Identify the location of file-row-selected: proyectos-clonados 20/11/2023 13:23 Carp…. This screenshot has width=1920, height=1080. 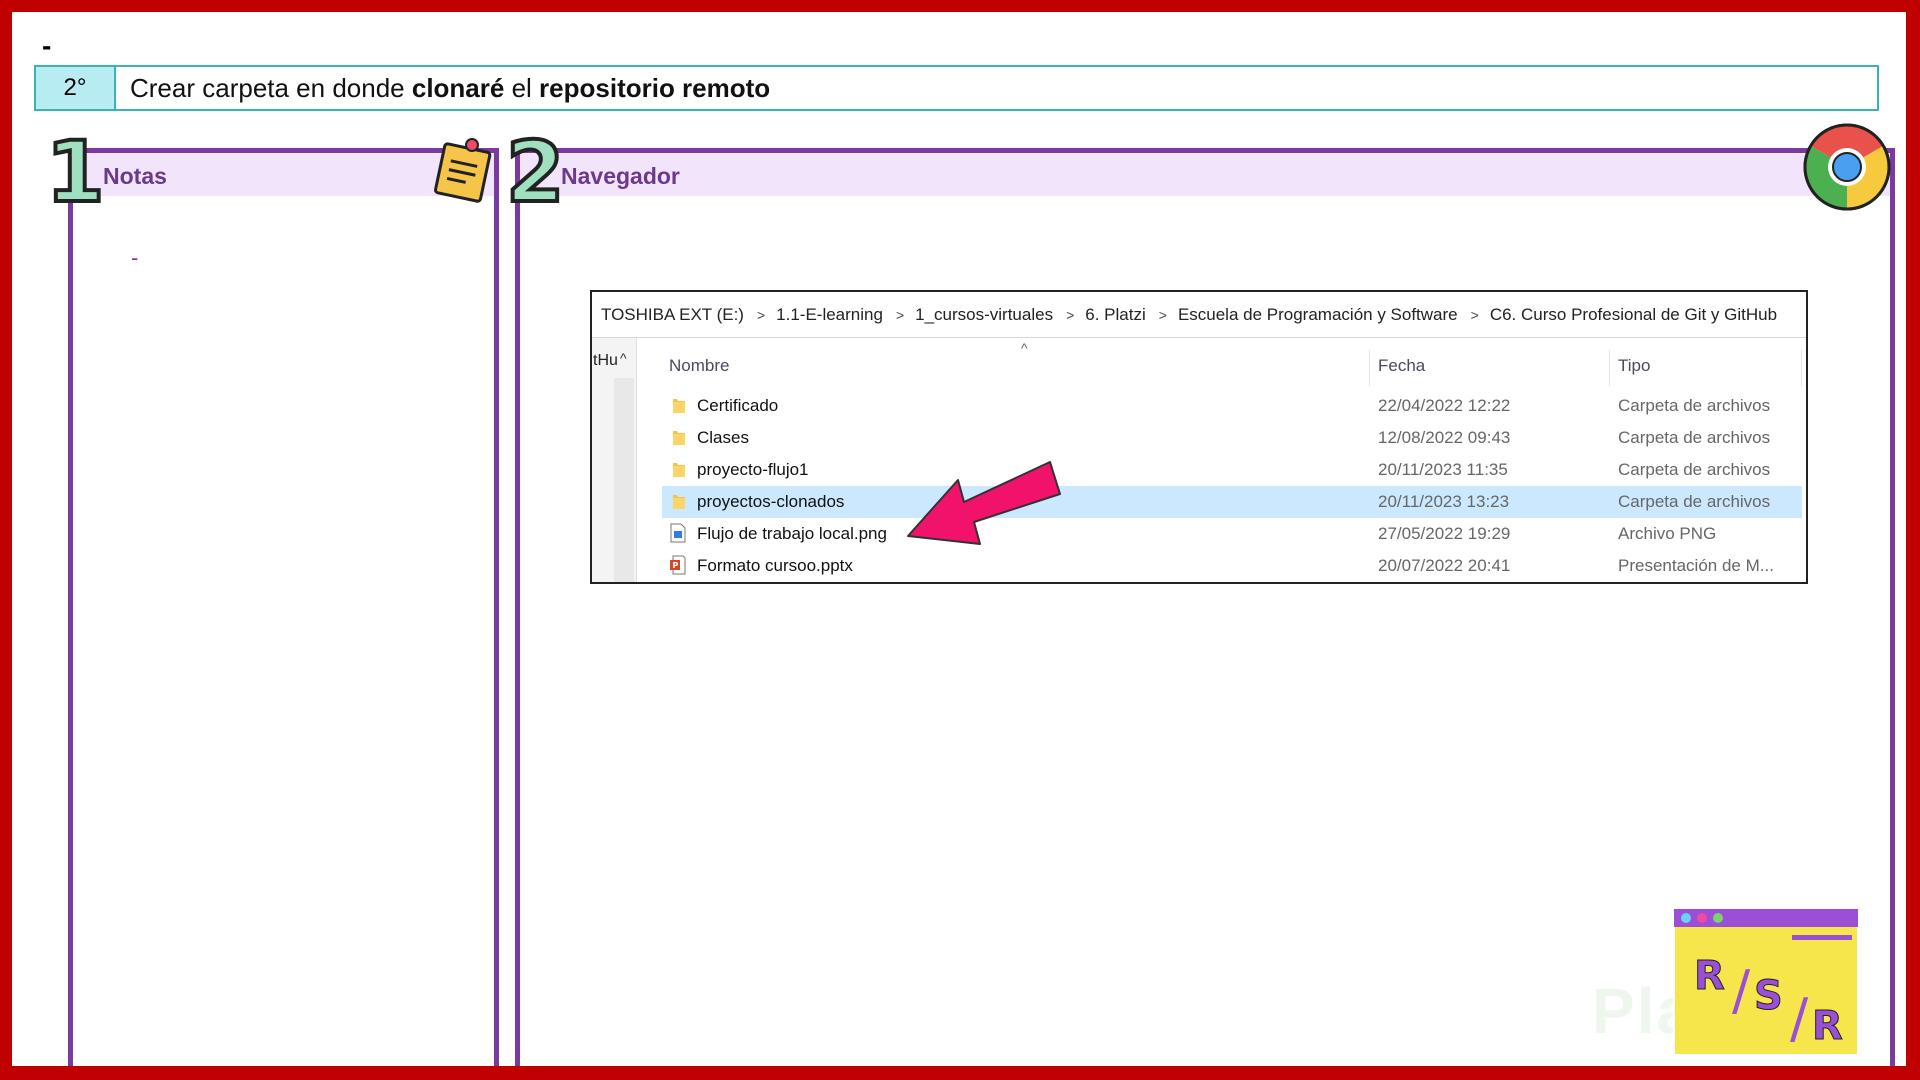
(1232, 502).